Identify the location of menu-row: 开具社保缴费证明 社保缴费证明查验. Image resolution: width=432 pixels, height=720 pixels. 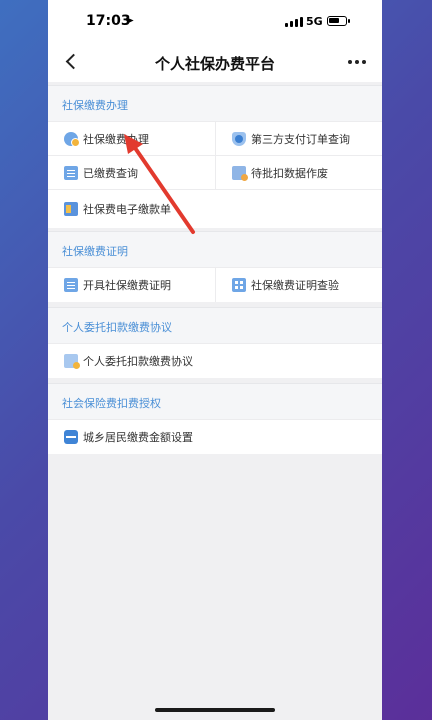
(215, 284).